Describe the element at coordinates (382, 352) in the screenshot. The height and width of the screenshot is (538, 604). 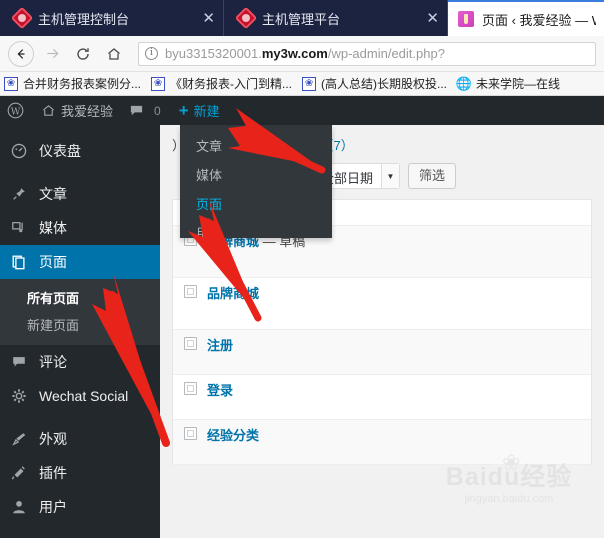
I see `table-row: 注册` at that location.